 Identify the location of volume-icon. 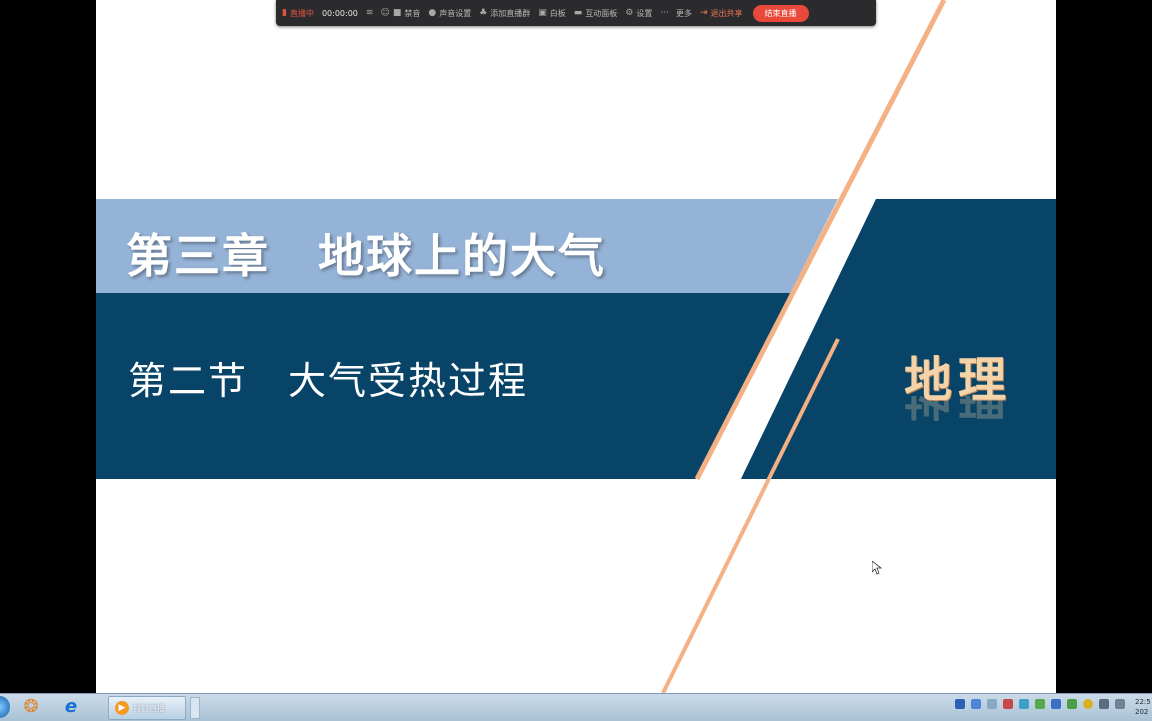
(1104, 704).